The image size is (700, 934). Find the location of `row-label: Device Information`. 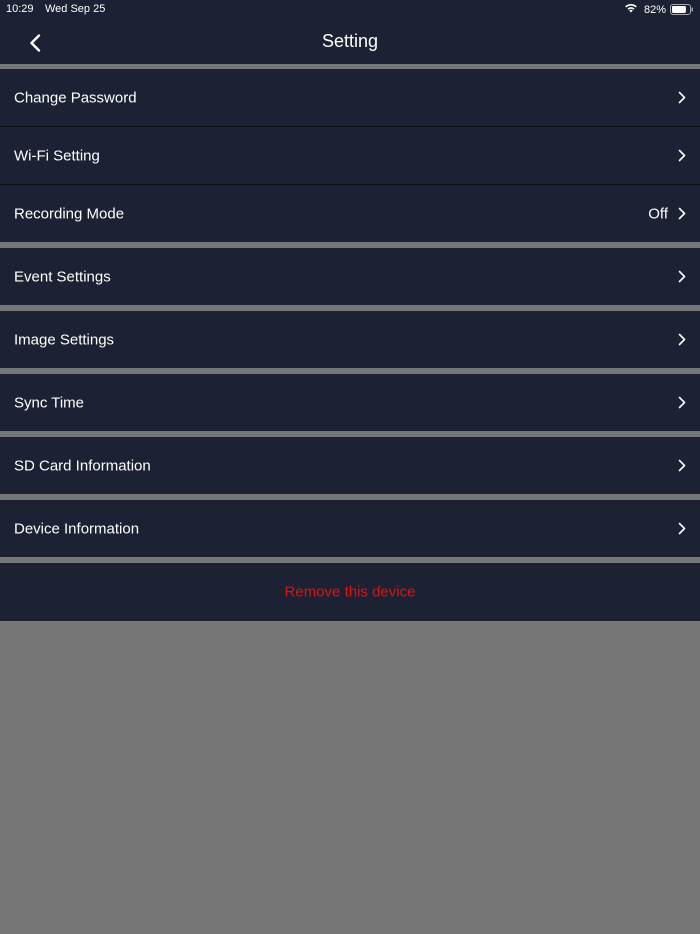

row-label: Device Information is located at coordinates (77, 528).